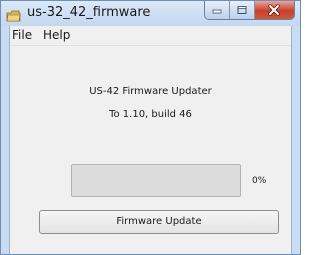  What do you see at coordinates (159, 222) in the screenshot?
I see `firmware-update-button: Firmware Update` at bounding box center [159, 222].